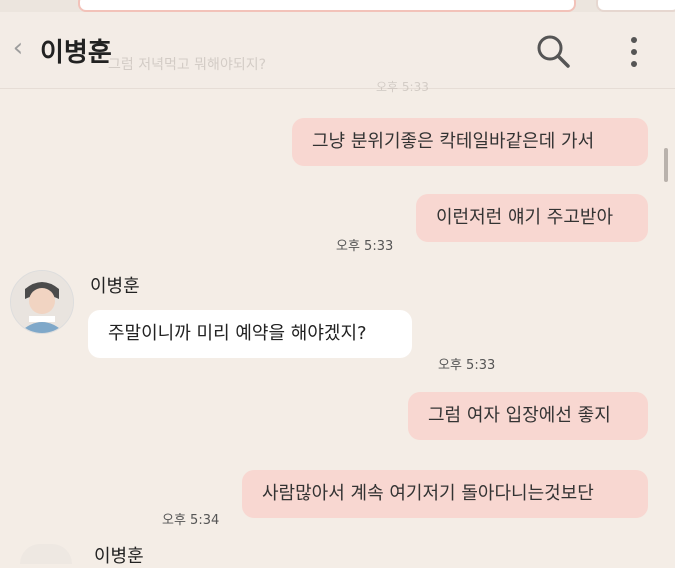  Describe the element at coordinates (191, 520) in the screenshot. I see `message-time: 오후 5:34` at that location.